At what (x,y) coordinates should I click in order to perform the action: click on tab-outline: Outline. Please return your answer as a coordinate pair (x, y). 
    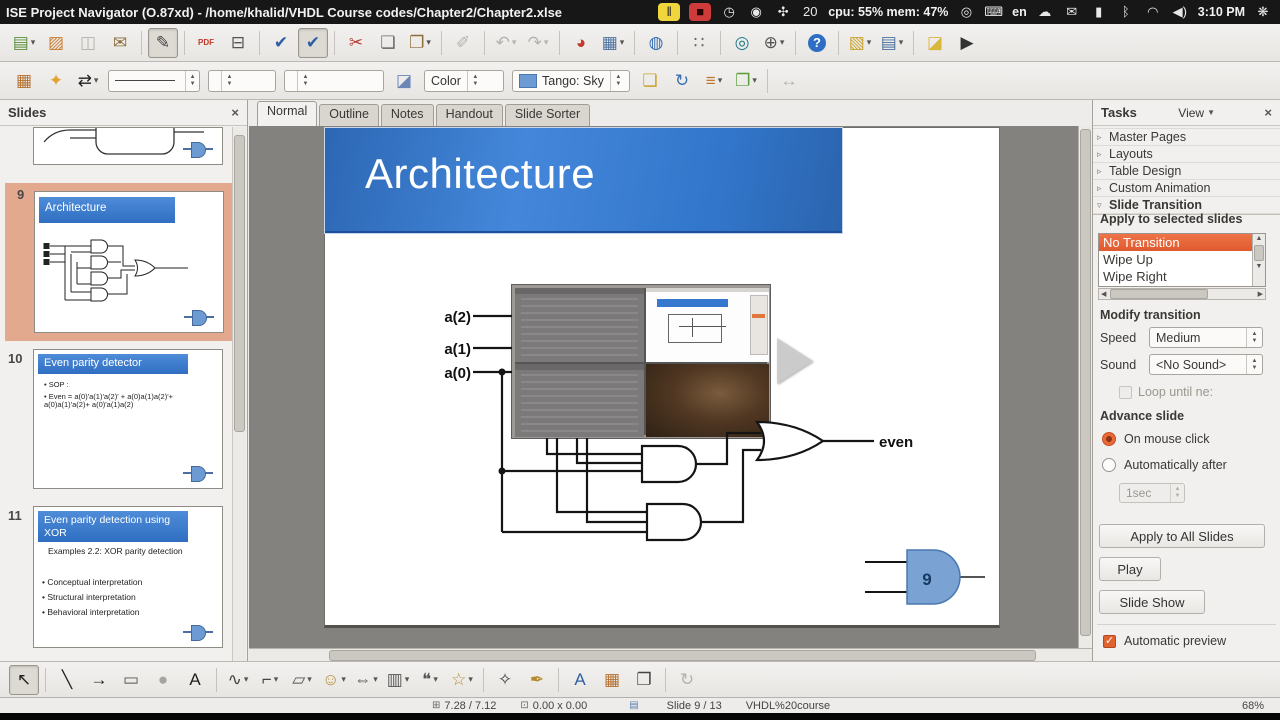
    Looking at the image, I should click on (349, 115).